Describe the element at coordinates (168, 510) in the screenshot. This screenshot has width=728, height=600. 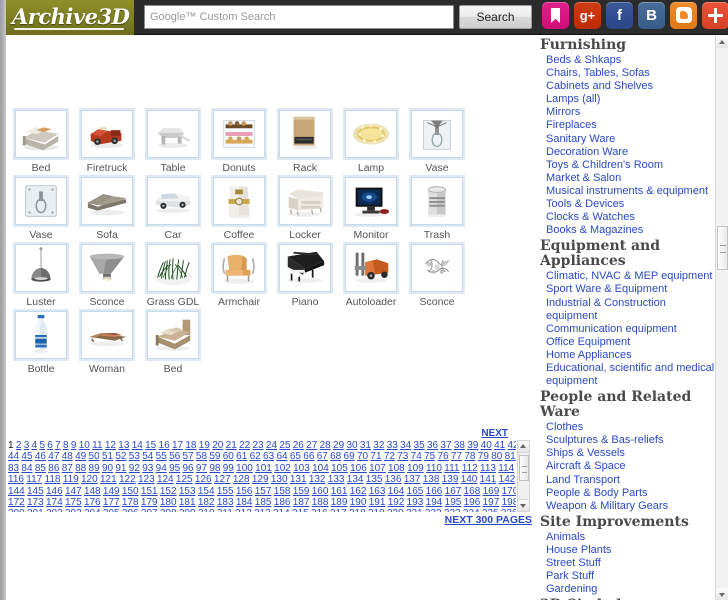
I see `page-number-link: 208` at that location.